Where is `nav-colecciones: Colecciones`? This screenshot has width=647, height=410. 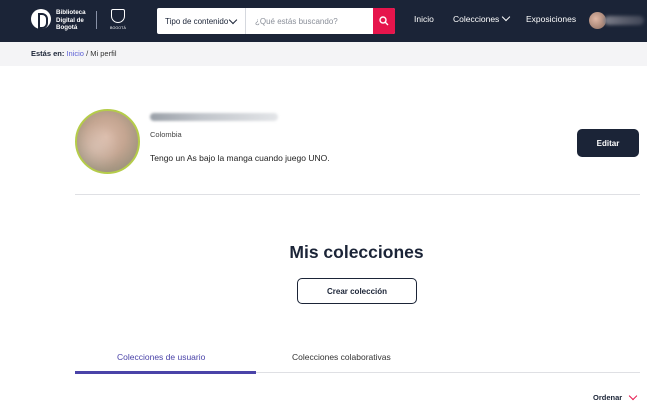
nav-colecciones: Colecciones is located at coordinates (476, 19).